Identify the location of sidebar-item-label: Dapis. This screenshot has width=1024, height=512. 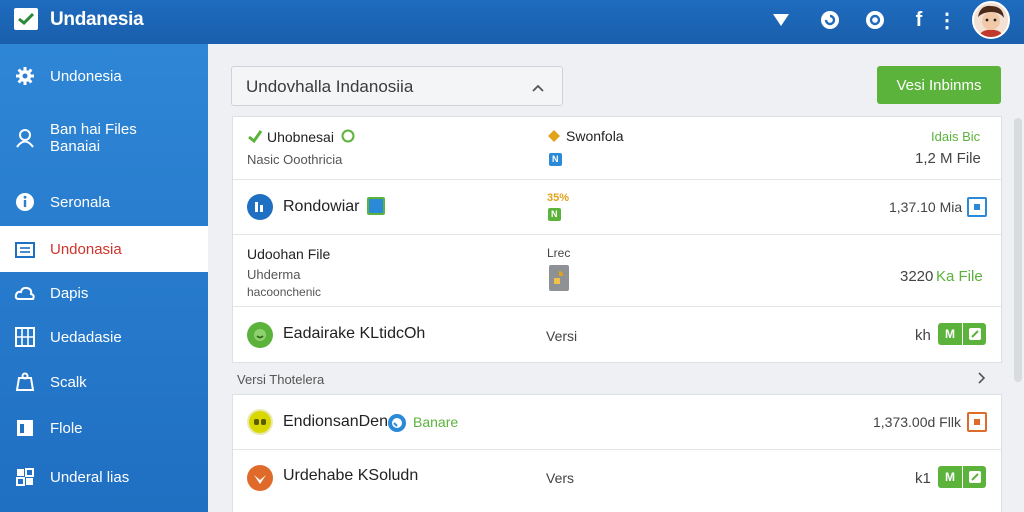
(69, 293).